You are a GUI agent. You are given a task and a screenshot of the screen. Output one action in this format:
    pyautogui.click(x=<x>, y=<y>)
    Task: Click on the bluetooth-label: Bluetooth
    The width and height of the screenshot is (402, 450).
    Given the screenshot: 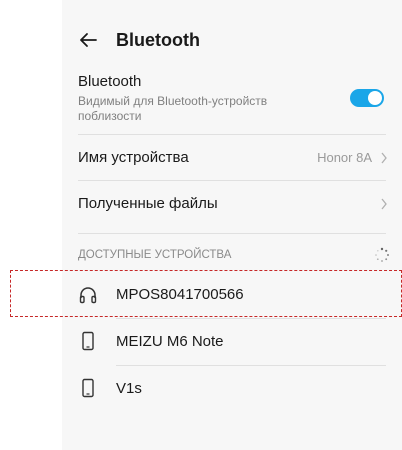 What is the action you would take?
    pyautogui.click(x=110, y=81)
    